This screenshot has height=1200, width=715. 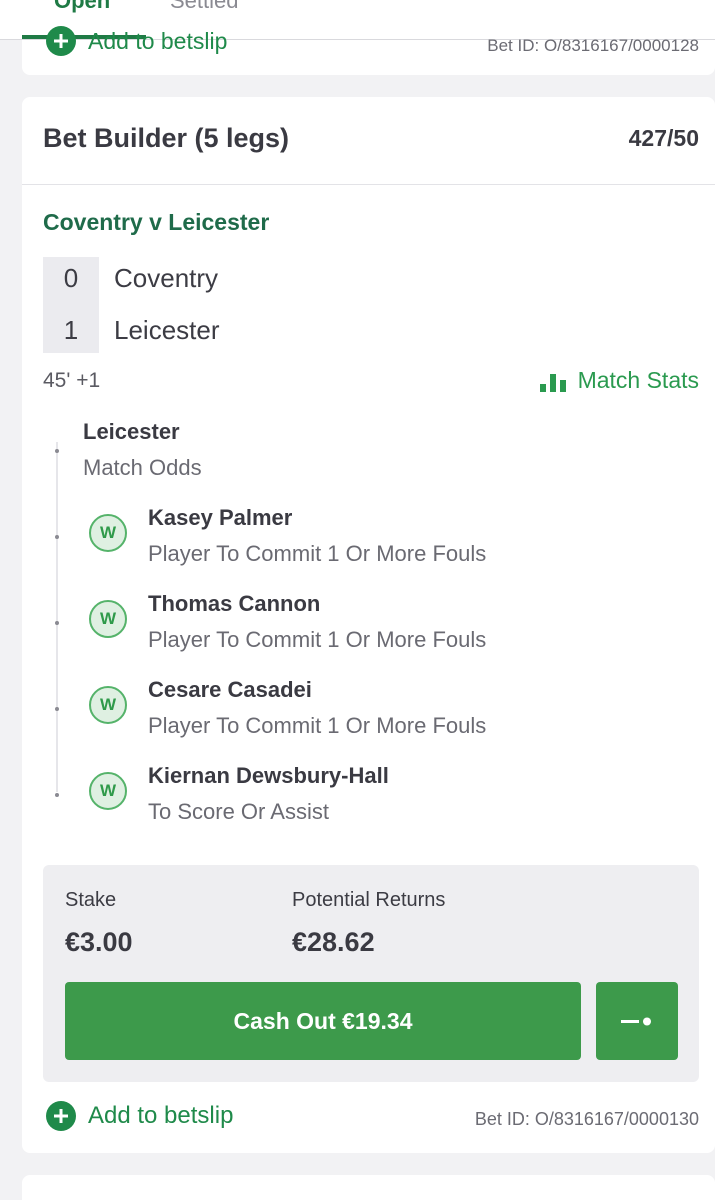 I want to click on match-stats-link: Match Stats, so click(x=619, y=380).